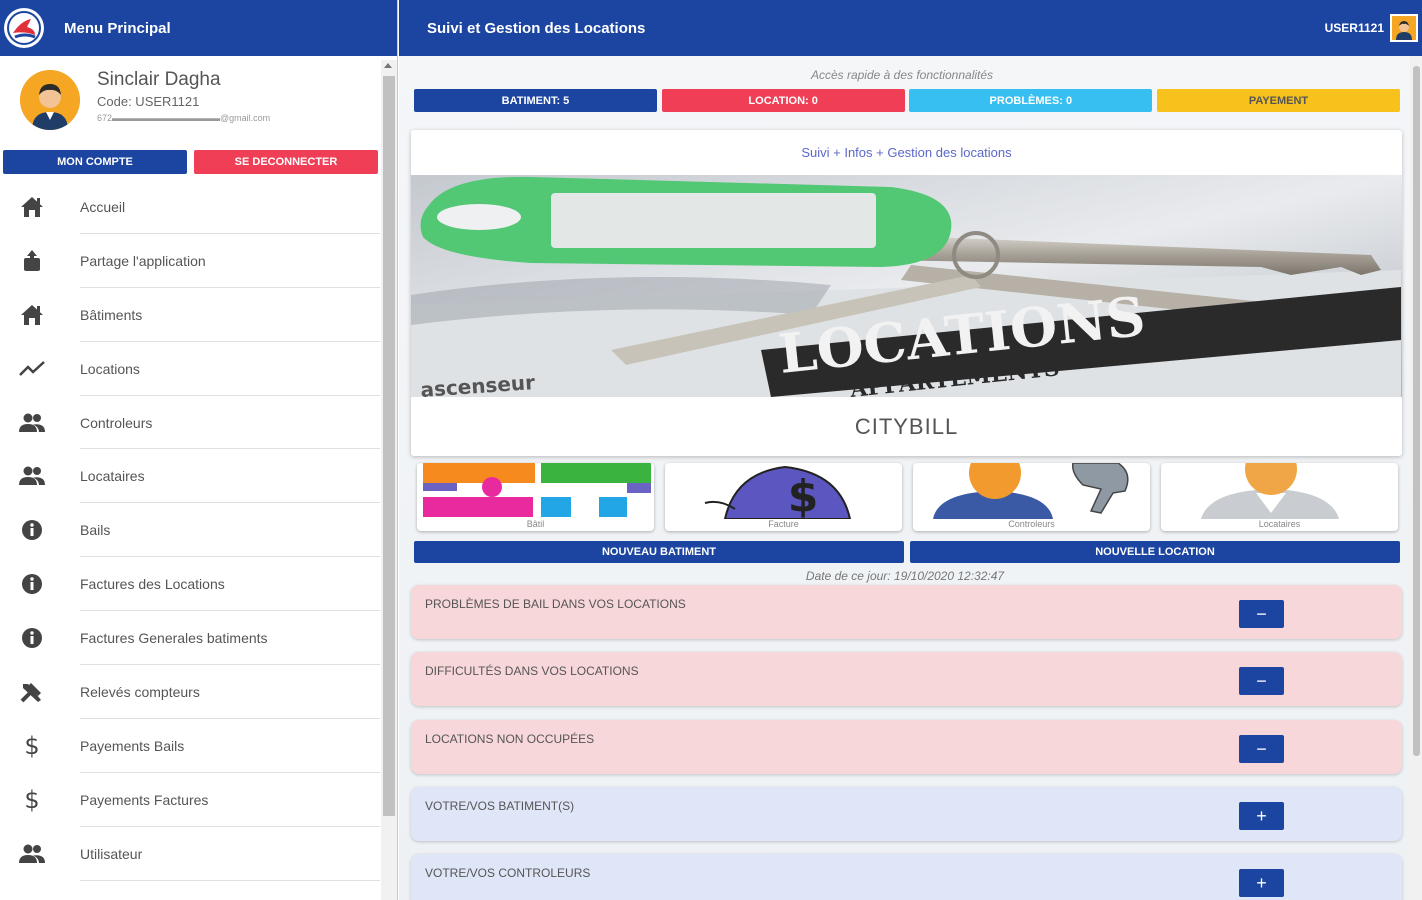 This screenshot has height=900, width=1422. I want to click on sidebar-item-label: Bails, so click(95, 530).